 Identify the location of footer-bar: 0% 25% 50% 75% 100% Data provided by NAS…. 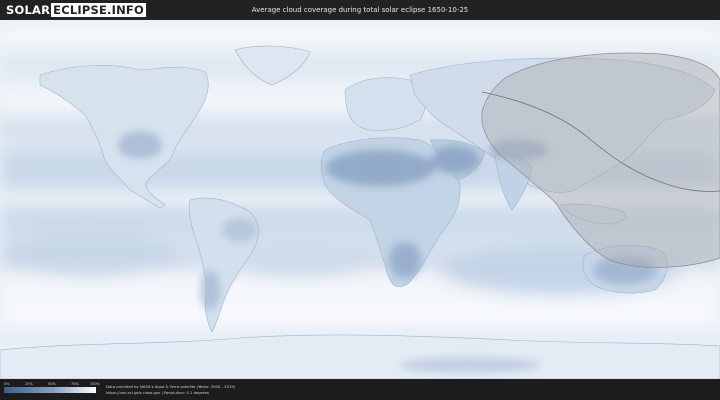
(360, 389).